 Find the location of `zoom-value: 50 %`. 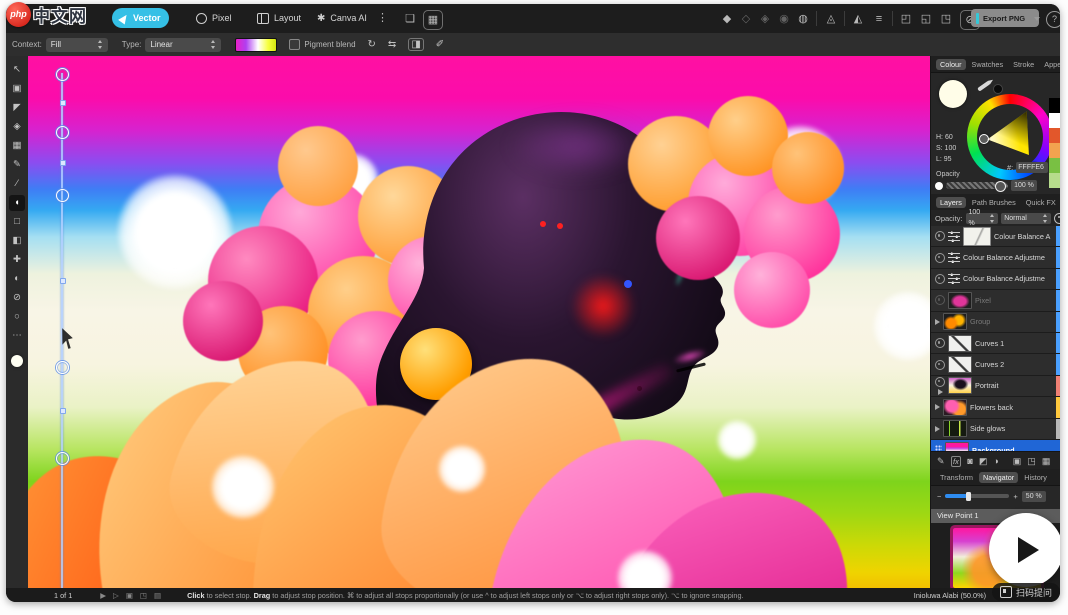

zoom-value: 50 % is located at coordinates (1033, 496).